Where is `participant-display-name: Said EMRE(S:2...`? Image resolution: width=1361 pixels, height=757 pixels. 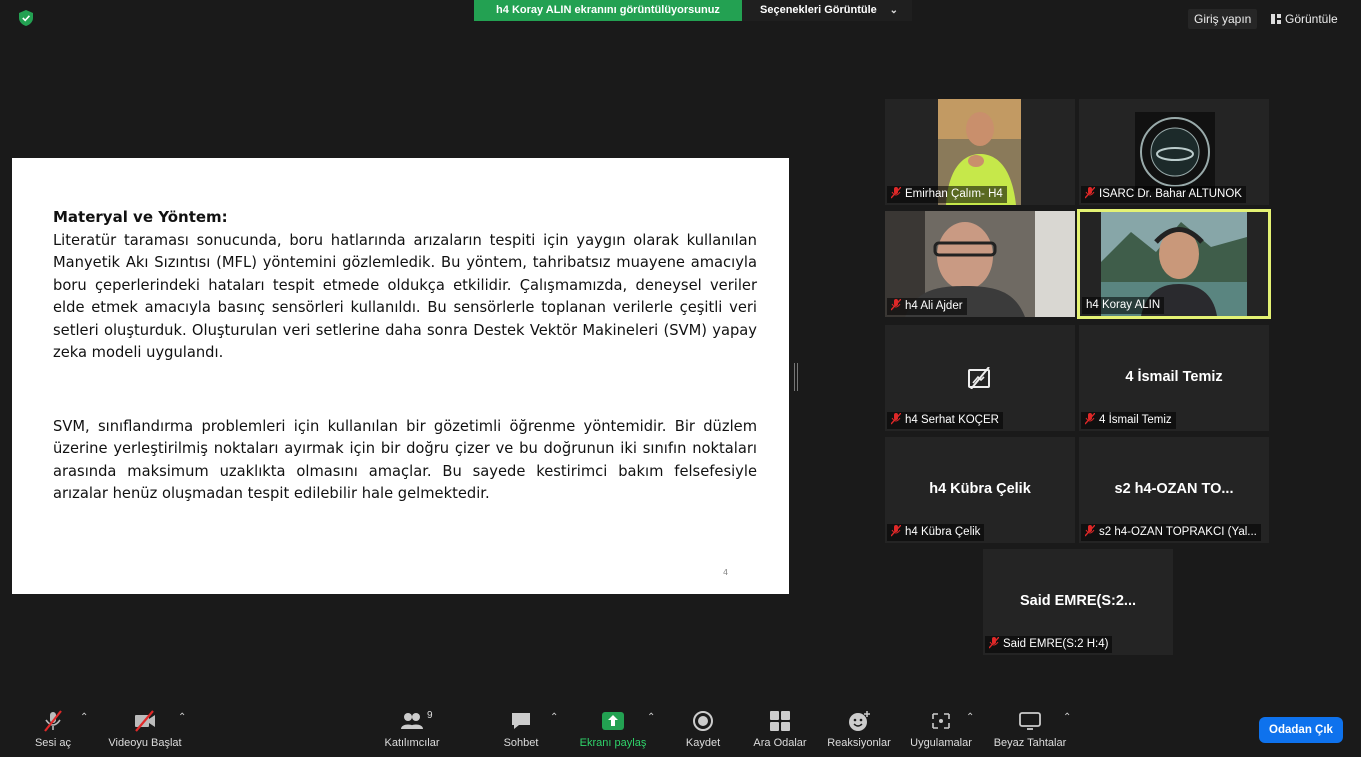
participant-display-name: Said EMRE(S:2... is located at coordinates (1078, 601).